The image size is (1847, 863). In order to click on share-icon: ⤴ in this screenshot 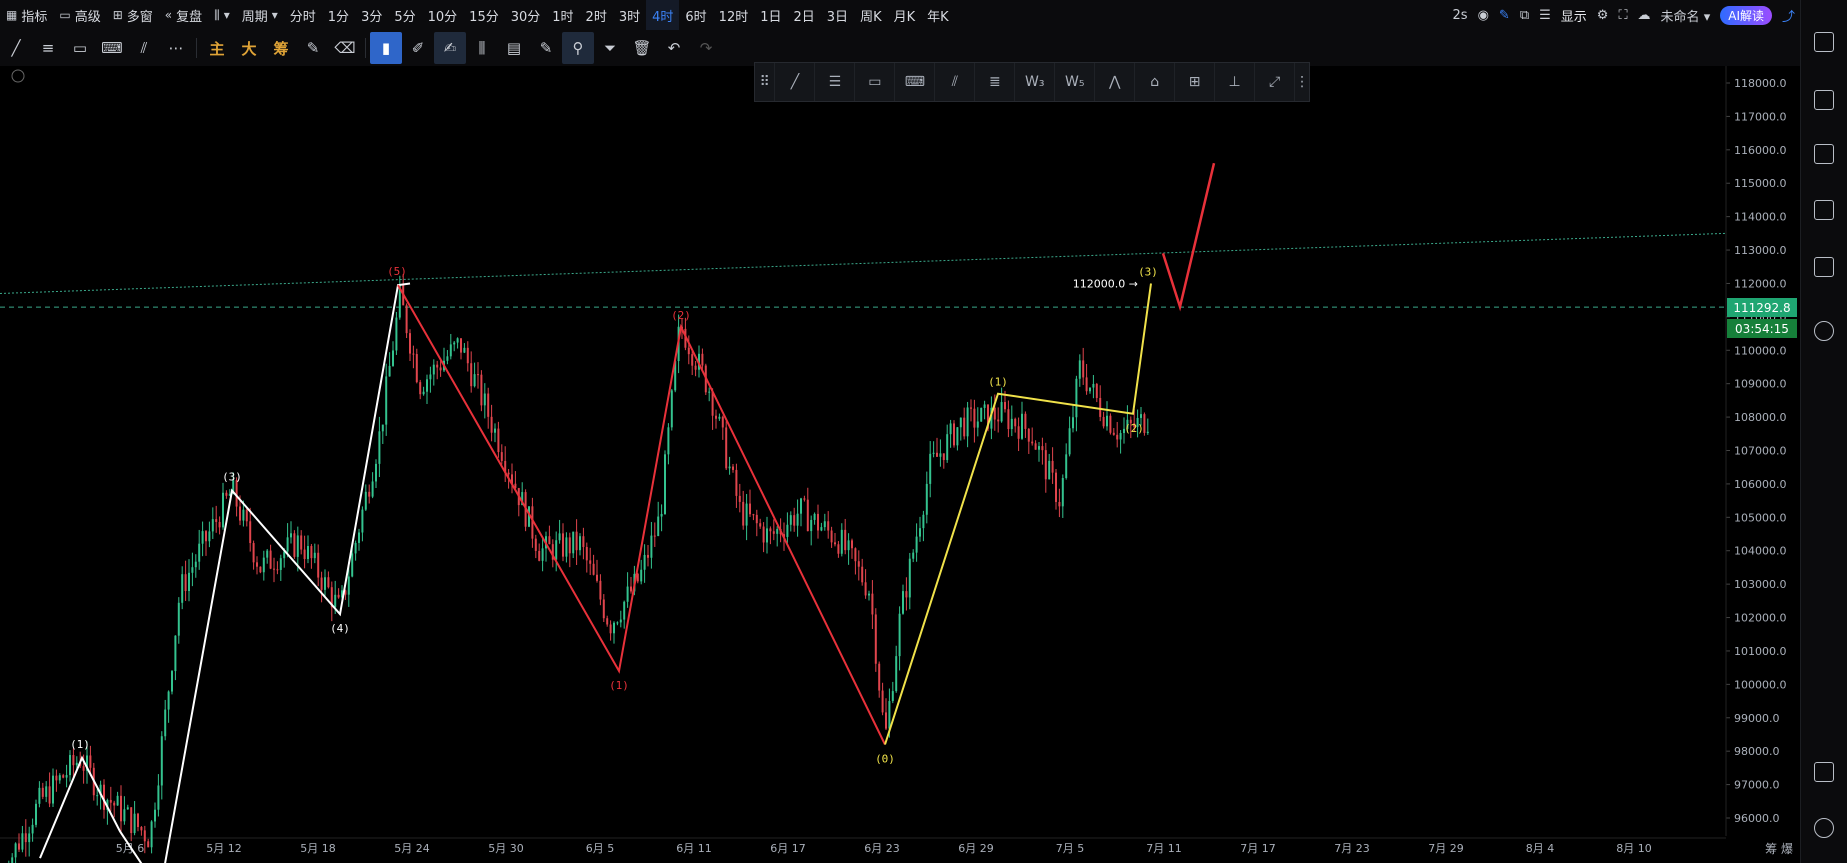, I will do `click(1788, 15)`.